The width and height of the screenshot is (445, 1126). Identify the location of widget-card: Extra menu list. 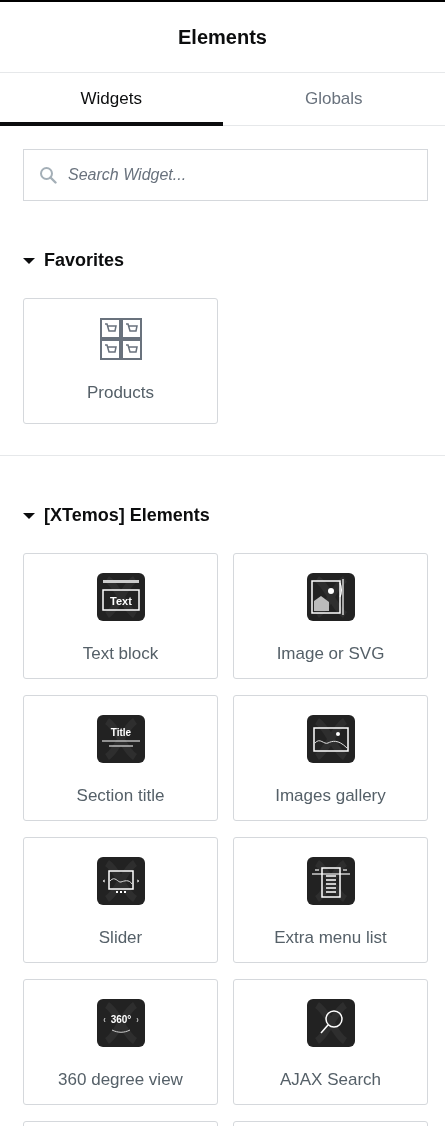
(330, 900).